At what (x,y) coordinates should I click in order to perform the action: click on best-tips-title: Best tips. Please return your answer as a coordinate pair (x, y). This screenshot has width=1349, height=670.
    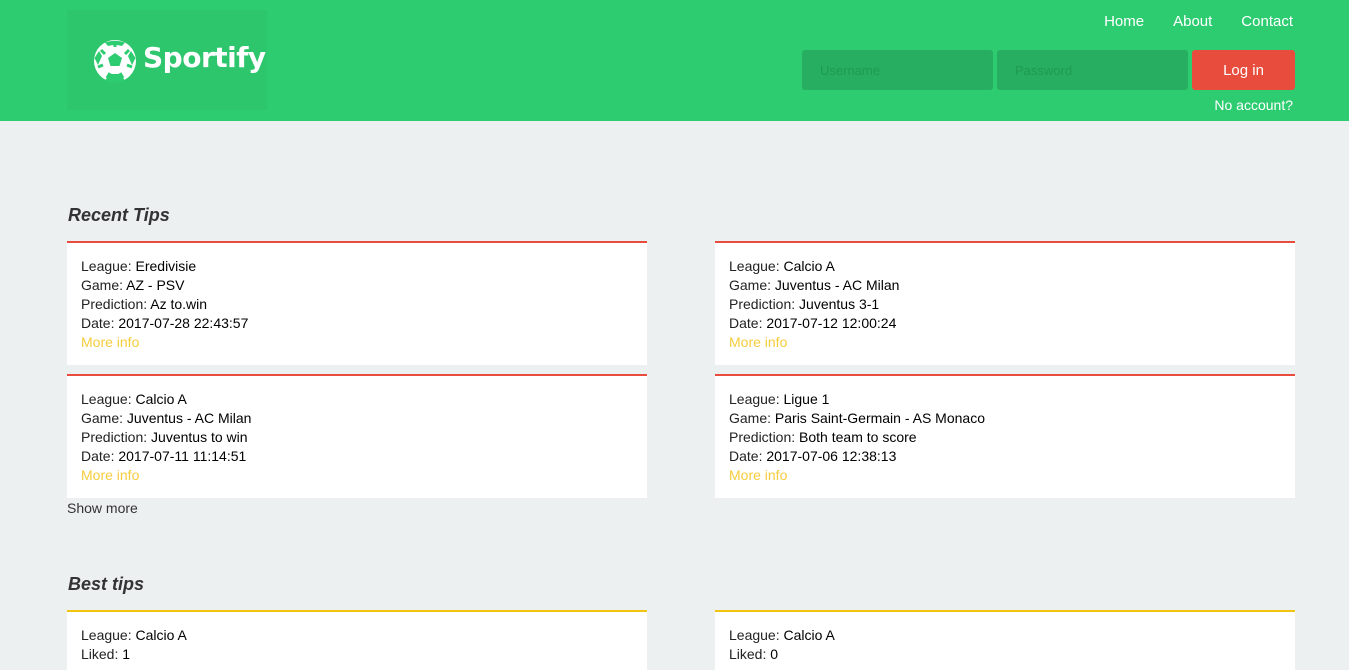
    Looking at the image, I should click on (106, 584).